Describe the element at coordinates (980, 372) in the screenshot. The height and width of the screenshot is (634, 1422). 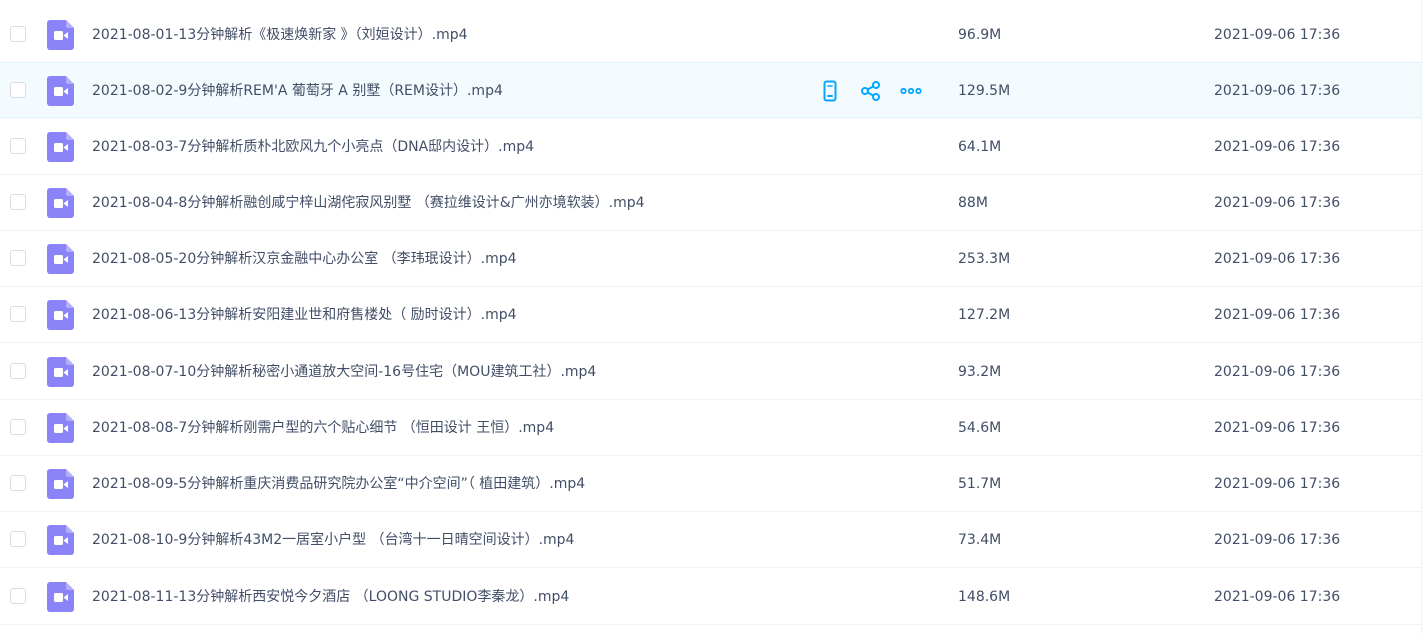
I see `file-size: 93.2M` at that location.